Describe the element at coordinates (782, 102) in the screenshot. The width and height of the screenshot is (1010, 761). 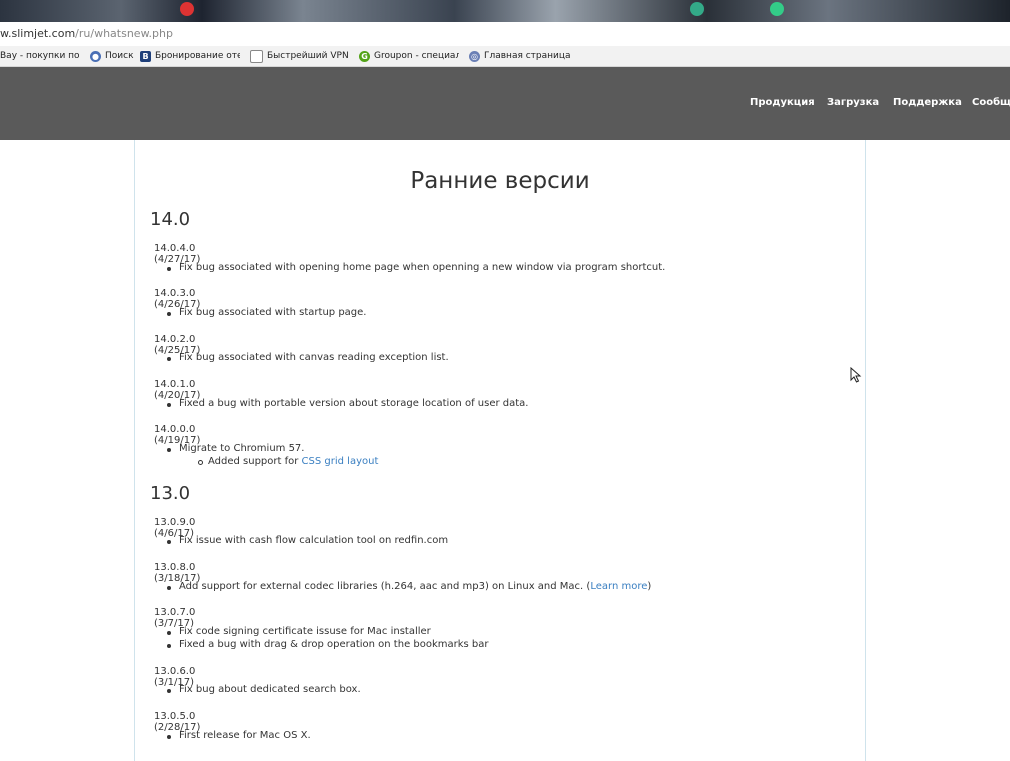
I see `nav-products: Продукция` at that location.